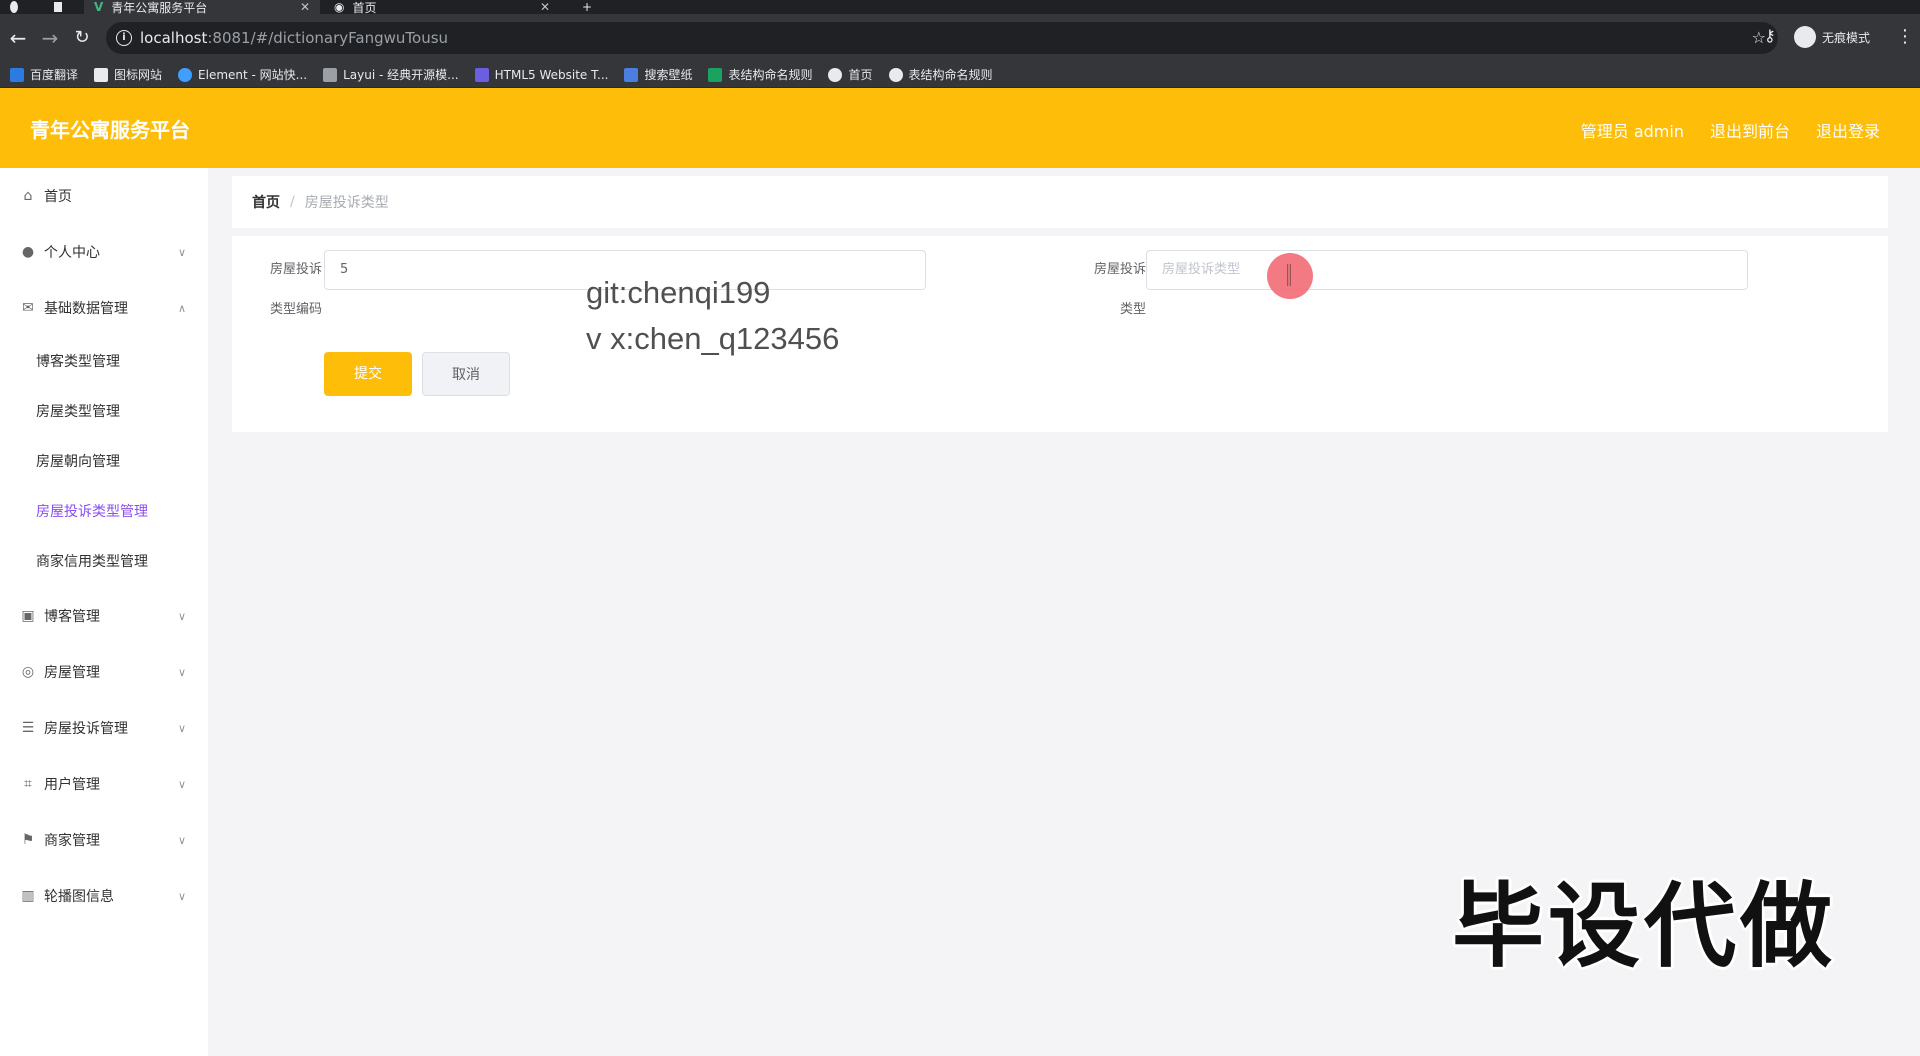 This screenshot has height=1056, width=1920. What do you see at coordinates (104, 511) in the screenshot?
I see `sidebar-subitem-complaint-type: 房屋投诉类型管理` at bounding box center [104, 511].